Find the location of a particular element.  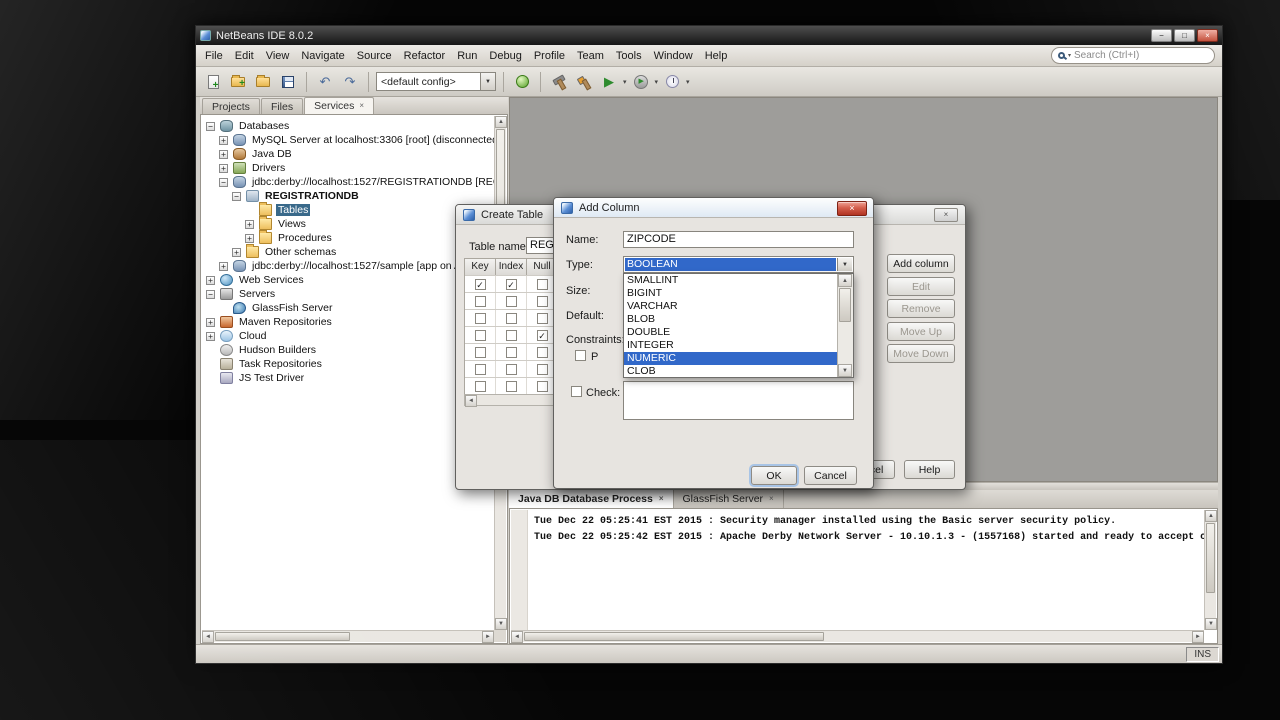

add-column-button: Add column is located at coordinates (921, 263).